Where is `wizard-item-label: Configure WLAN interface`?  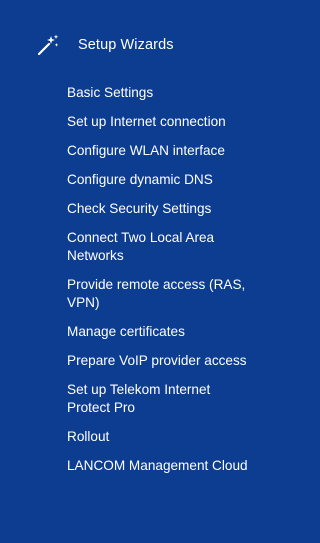
wizard-item-label: Configure WLAN interface is located at coordinates (146, 150).